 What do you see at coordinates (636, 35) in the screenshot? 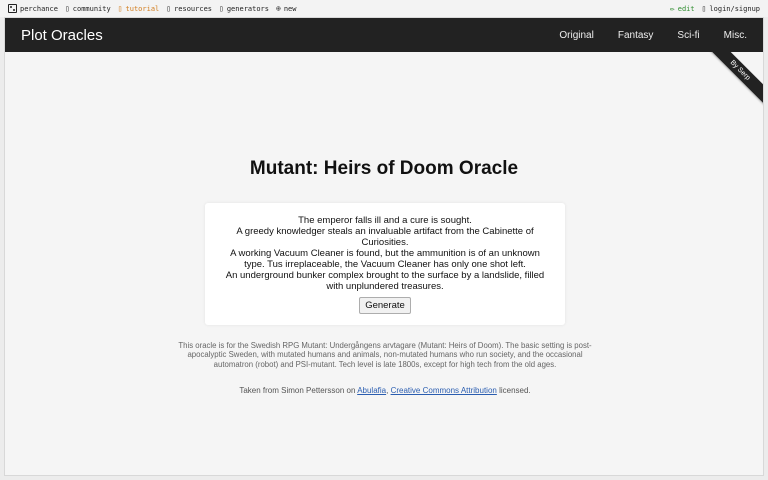
I see `nav-item-fantasy: Fantasy` at bounding box center [636, 35].